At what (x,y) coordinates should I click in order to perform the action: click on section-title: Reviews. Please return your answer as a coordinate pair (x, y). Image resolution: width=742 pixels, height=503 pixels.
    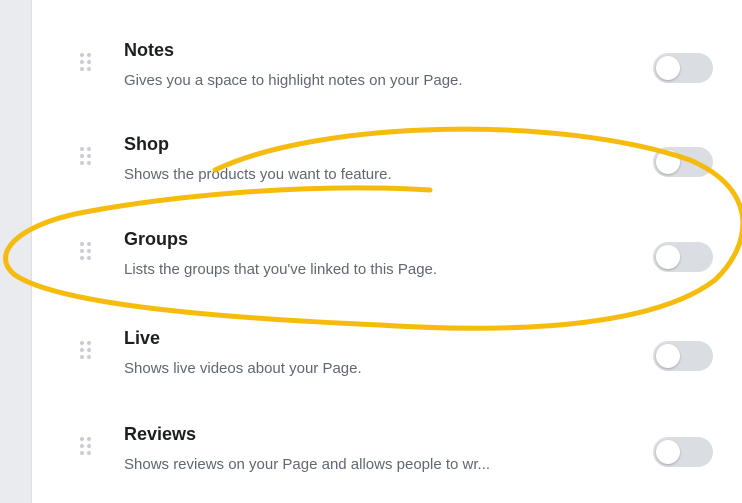
    Looking at the image, I should click on (160, 434).